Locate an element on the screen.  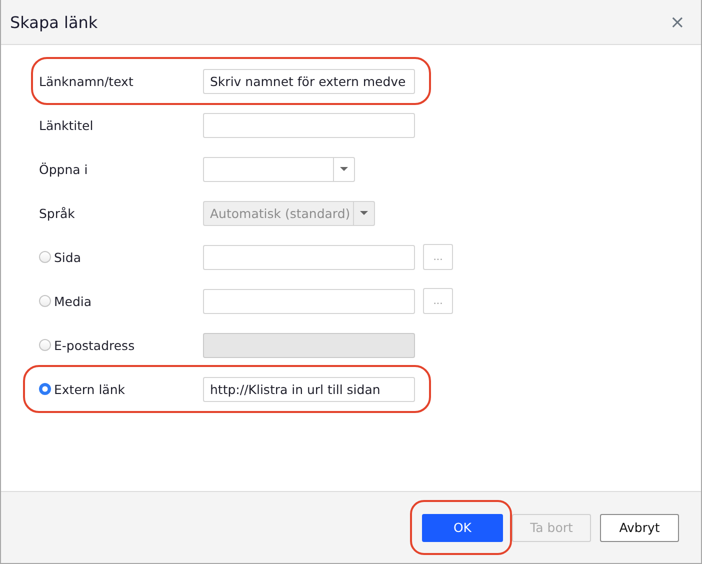
field-label: Öppna i is located at coordinates (63, 169).